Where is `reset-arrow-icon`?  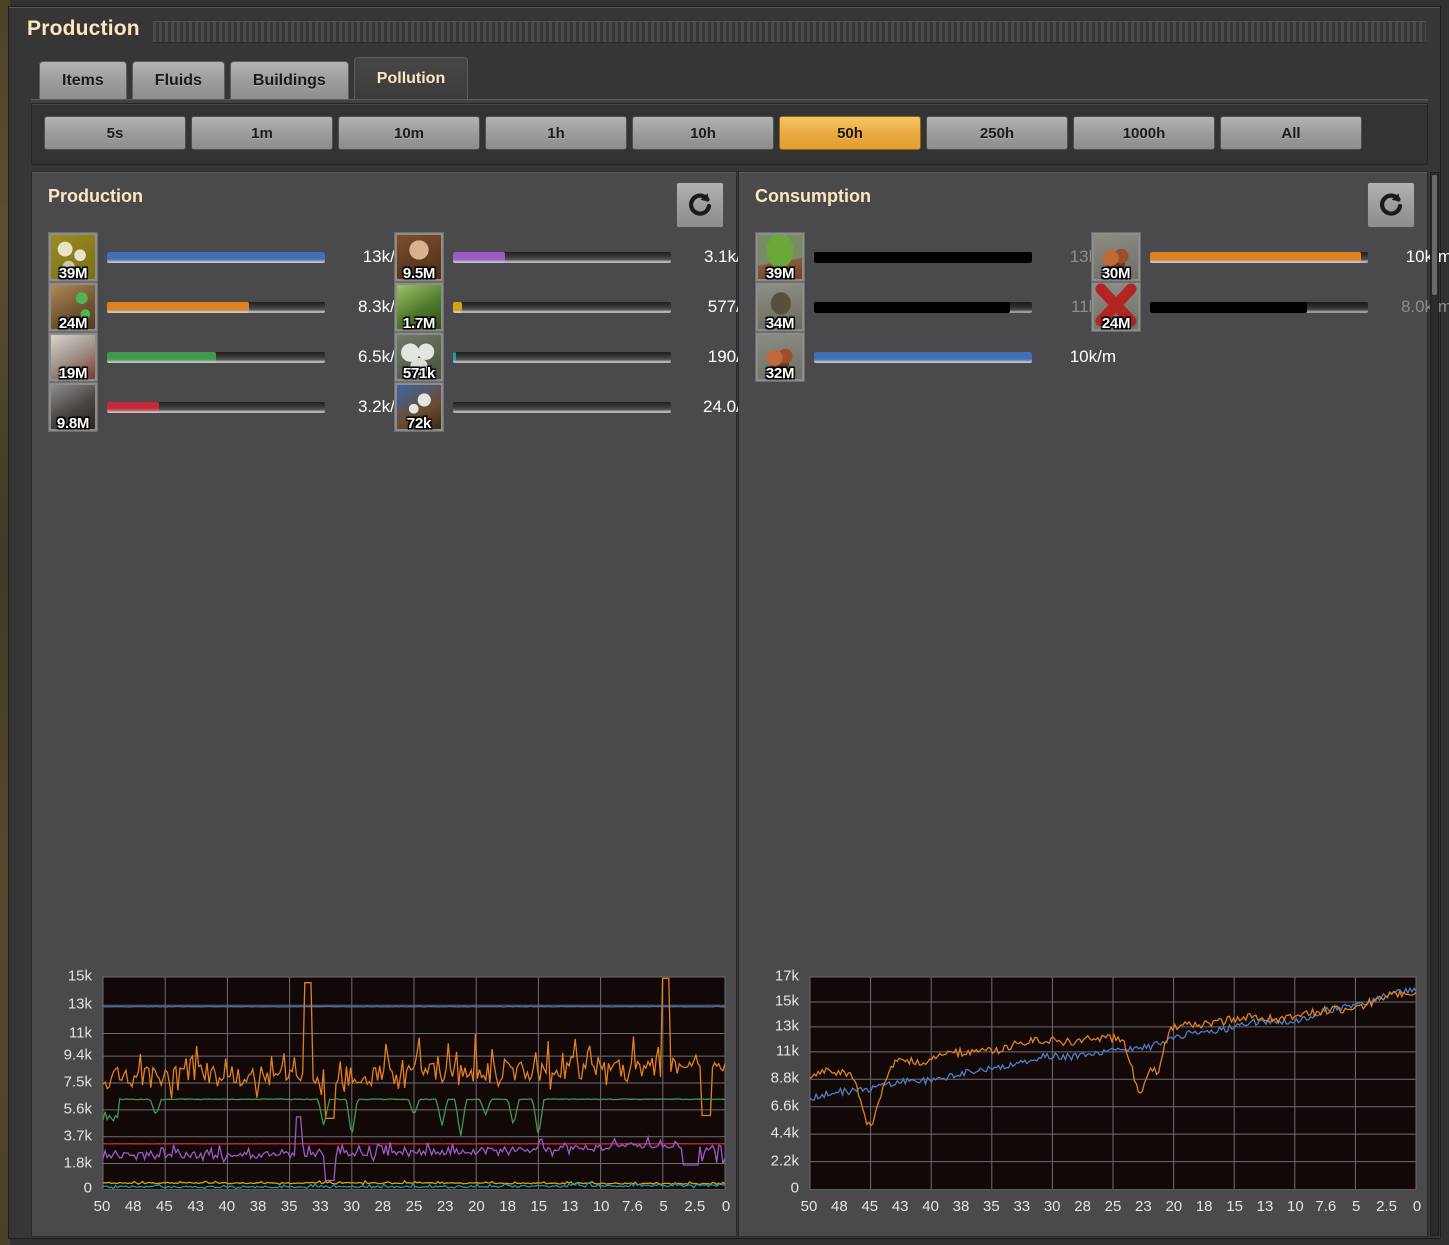
reset-arrow-icon is located at coordinates (700, 204).